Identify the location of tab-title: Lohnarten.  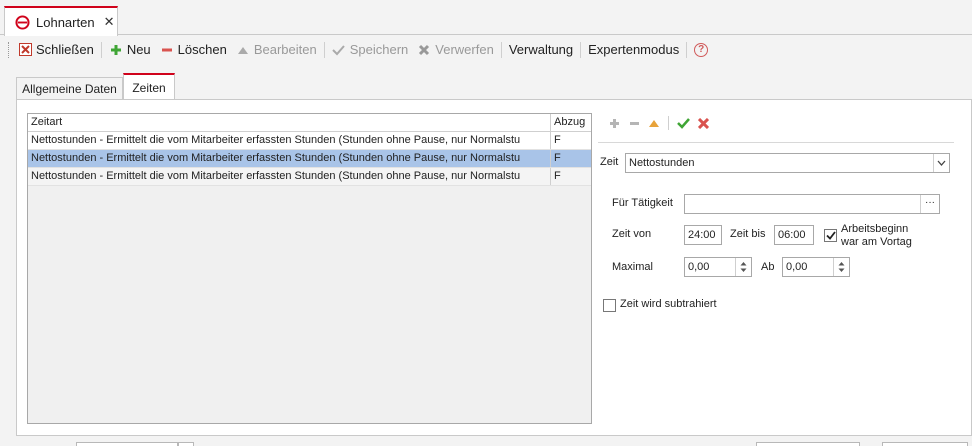
(65, 22).